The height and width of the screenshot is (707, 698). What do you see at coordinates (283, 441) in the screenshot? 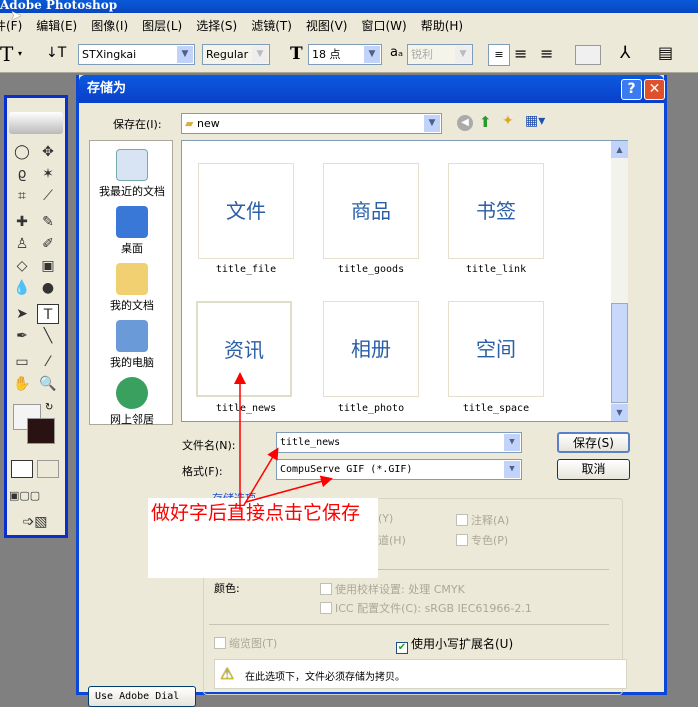
I see `annotation-arrows` at bounding box center [283, 441].